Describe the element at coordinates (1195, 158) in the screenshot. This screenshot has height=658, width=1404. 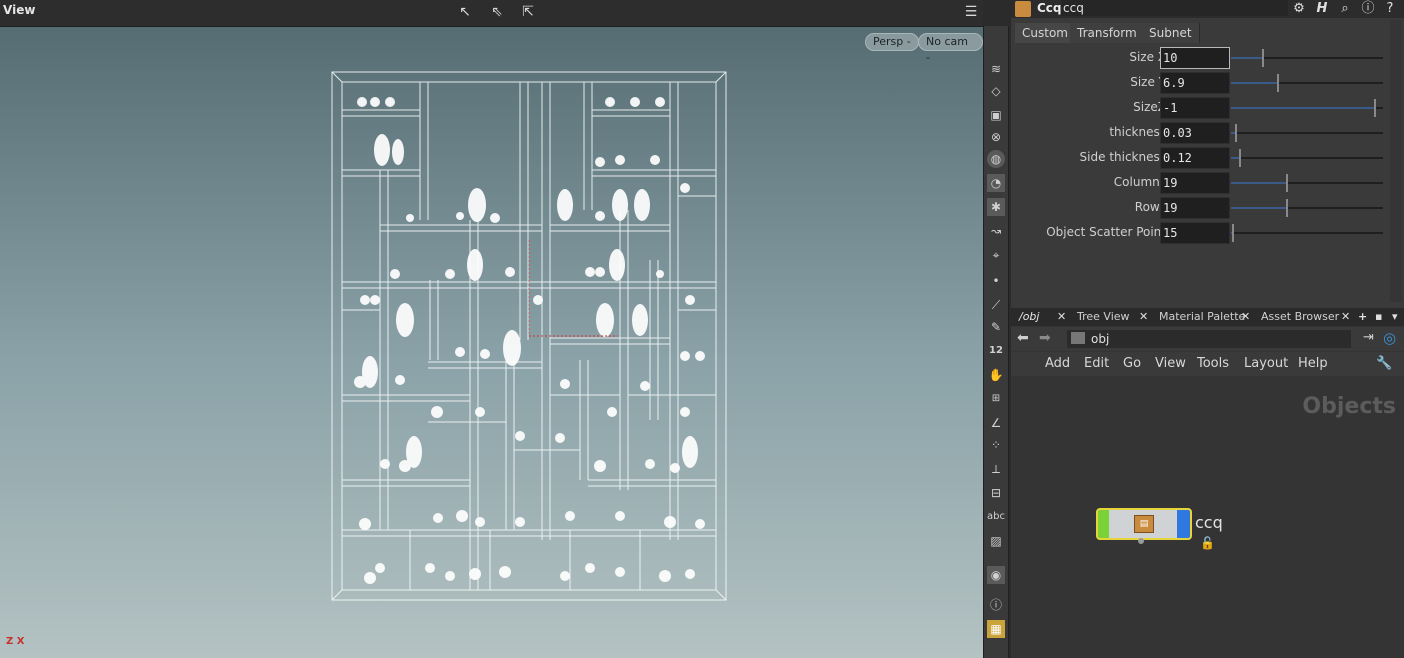
I see `param-value-field: 0.12` at that location.